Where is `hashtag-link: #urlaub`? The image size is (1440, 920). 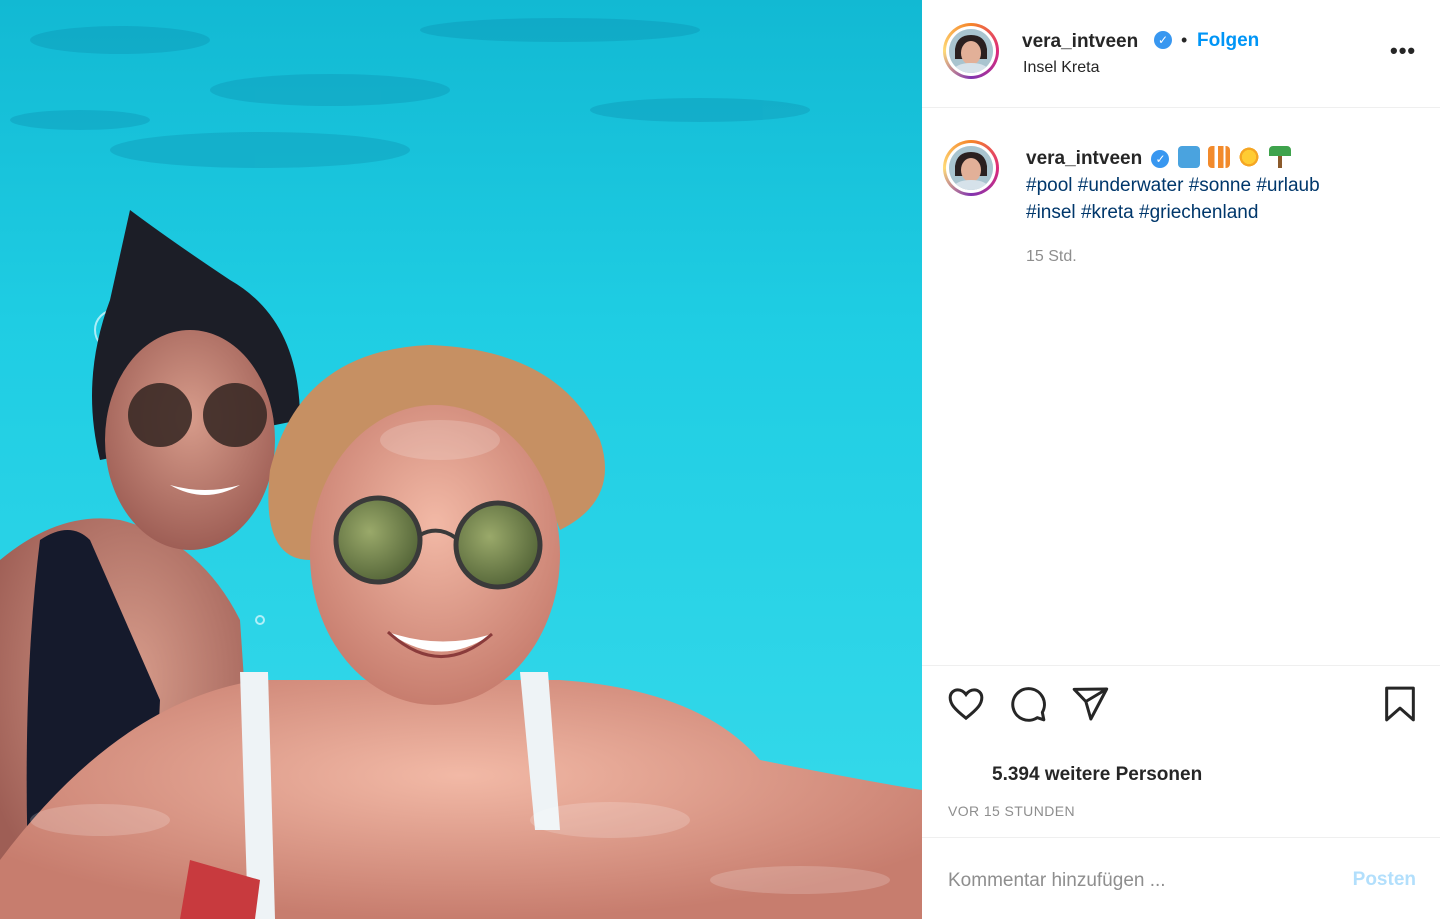
hashtag-link: #urlaub is located at coordinates (1287, 185).